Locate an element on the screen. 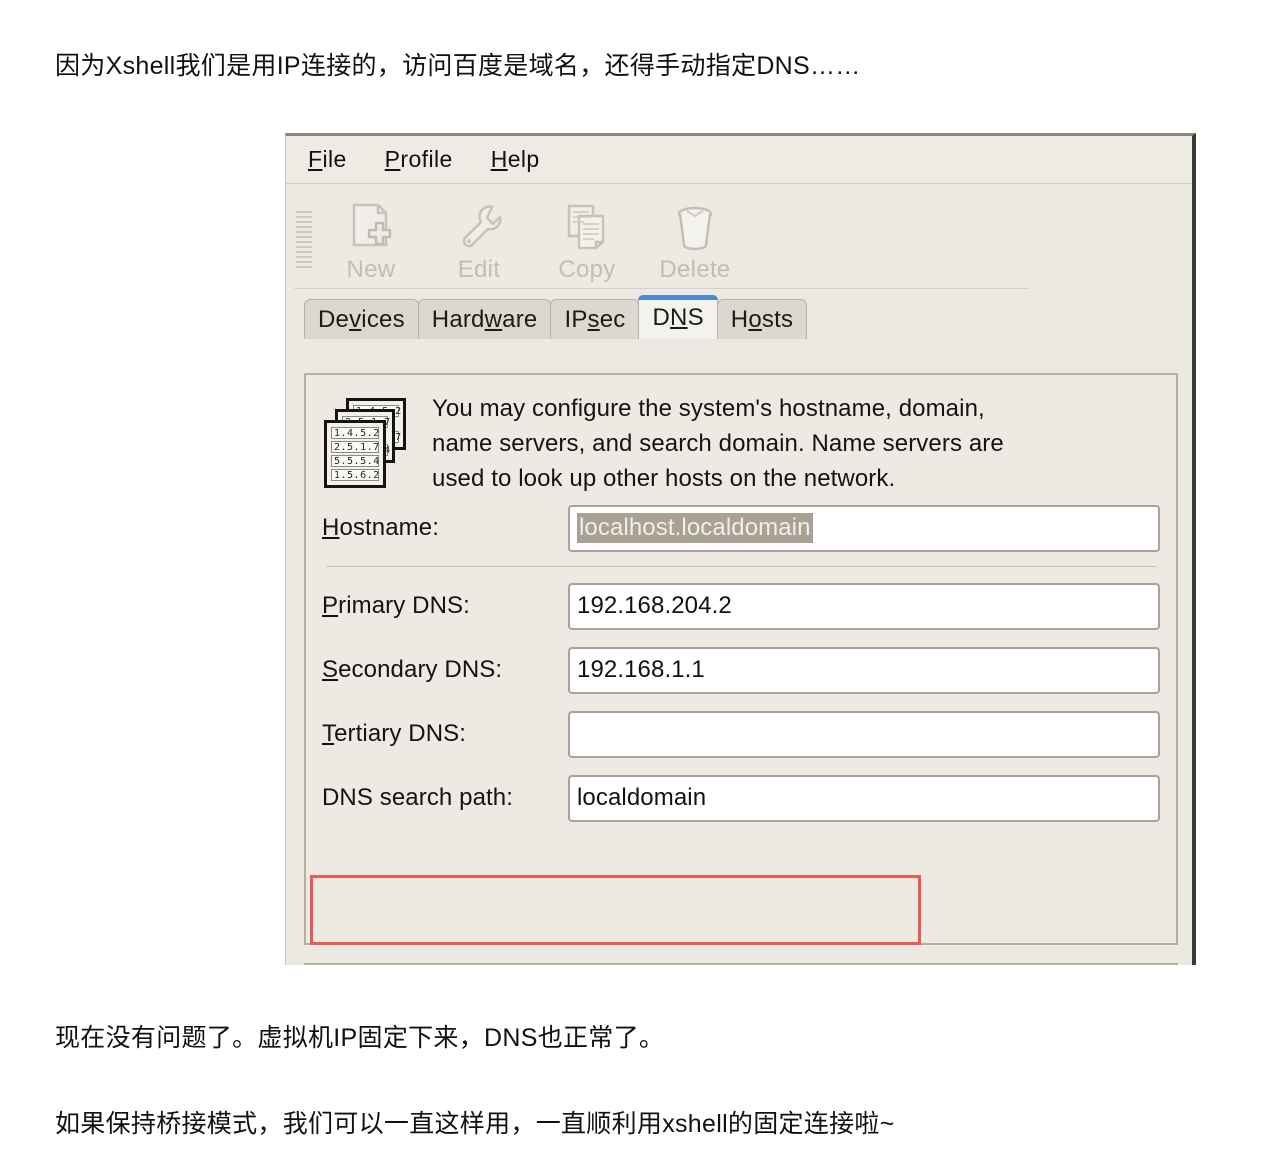 Image resolution: width=1274 pixels, height=1169 pixels. secondary-dns-row: Secondary DNS: 192.168.1.1 is located at coordinates (741, 670).